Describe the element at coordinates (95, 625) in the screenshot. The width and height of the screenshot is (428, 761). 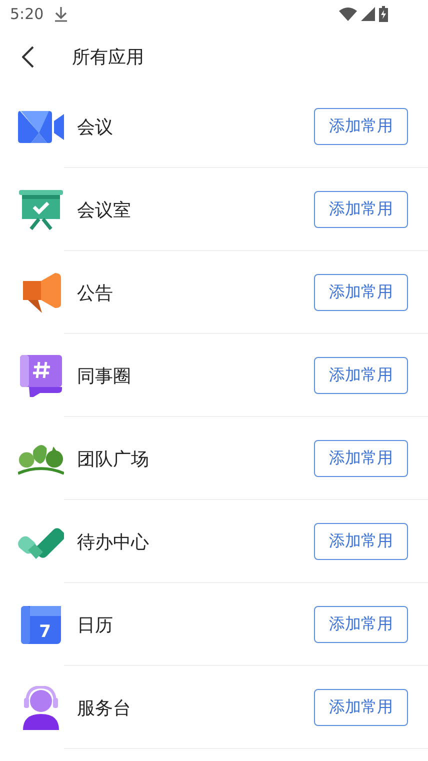
I see `app-name: 日历` at that location.